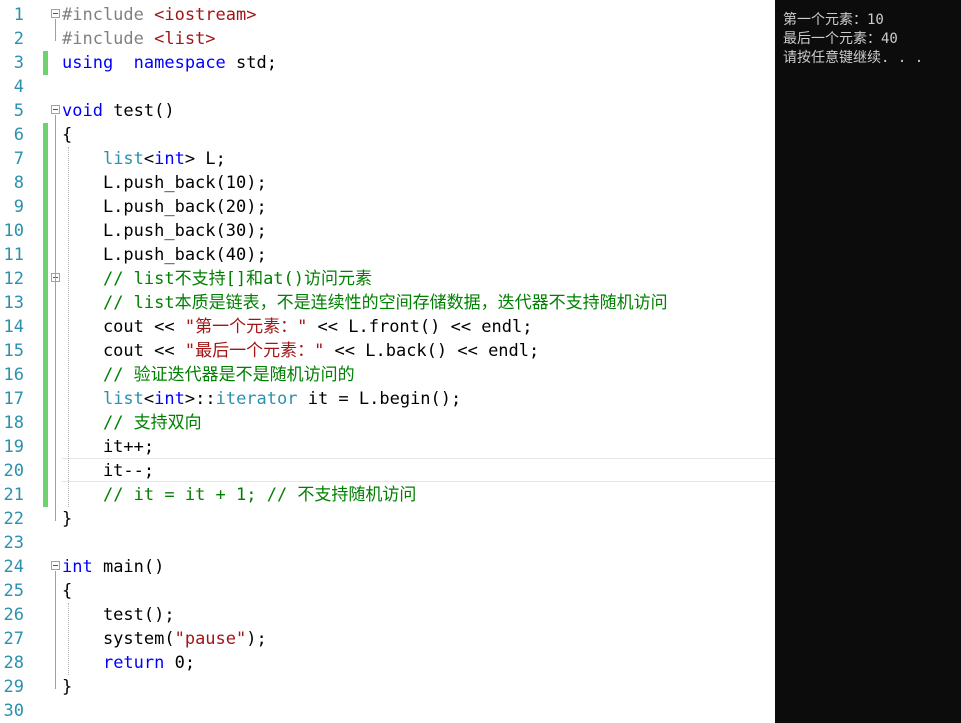  I want to click on line-number: 20, so click(13, 471).